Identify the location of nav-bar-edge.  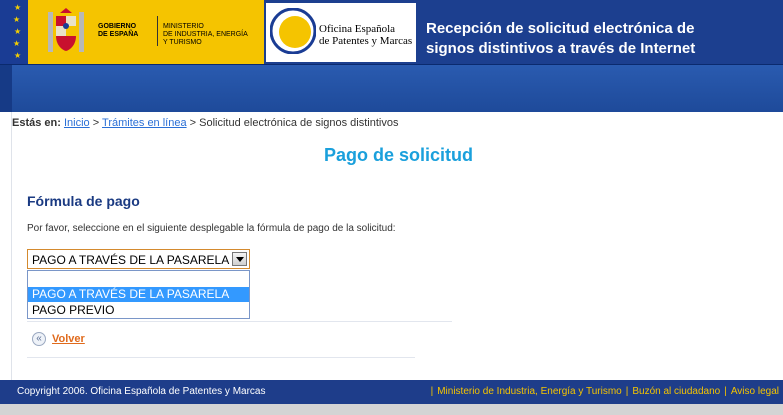
(6, 89).